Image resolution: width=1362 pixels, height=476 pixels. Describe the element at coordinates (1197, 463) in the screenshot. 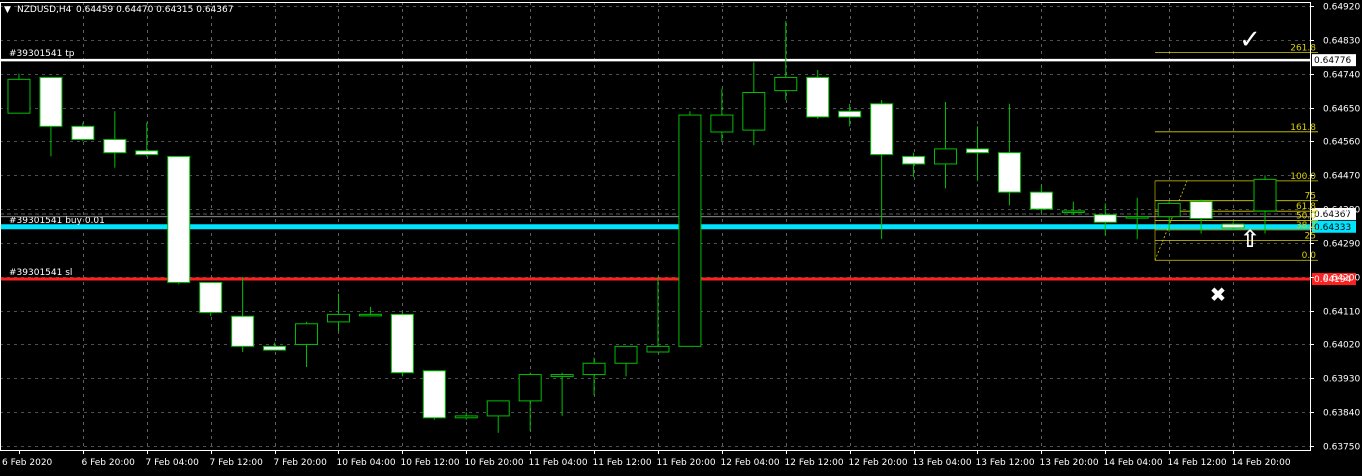

I see `x-tick-label: 14 Feb 12:00` at that location.